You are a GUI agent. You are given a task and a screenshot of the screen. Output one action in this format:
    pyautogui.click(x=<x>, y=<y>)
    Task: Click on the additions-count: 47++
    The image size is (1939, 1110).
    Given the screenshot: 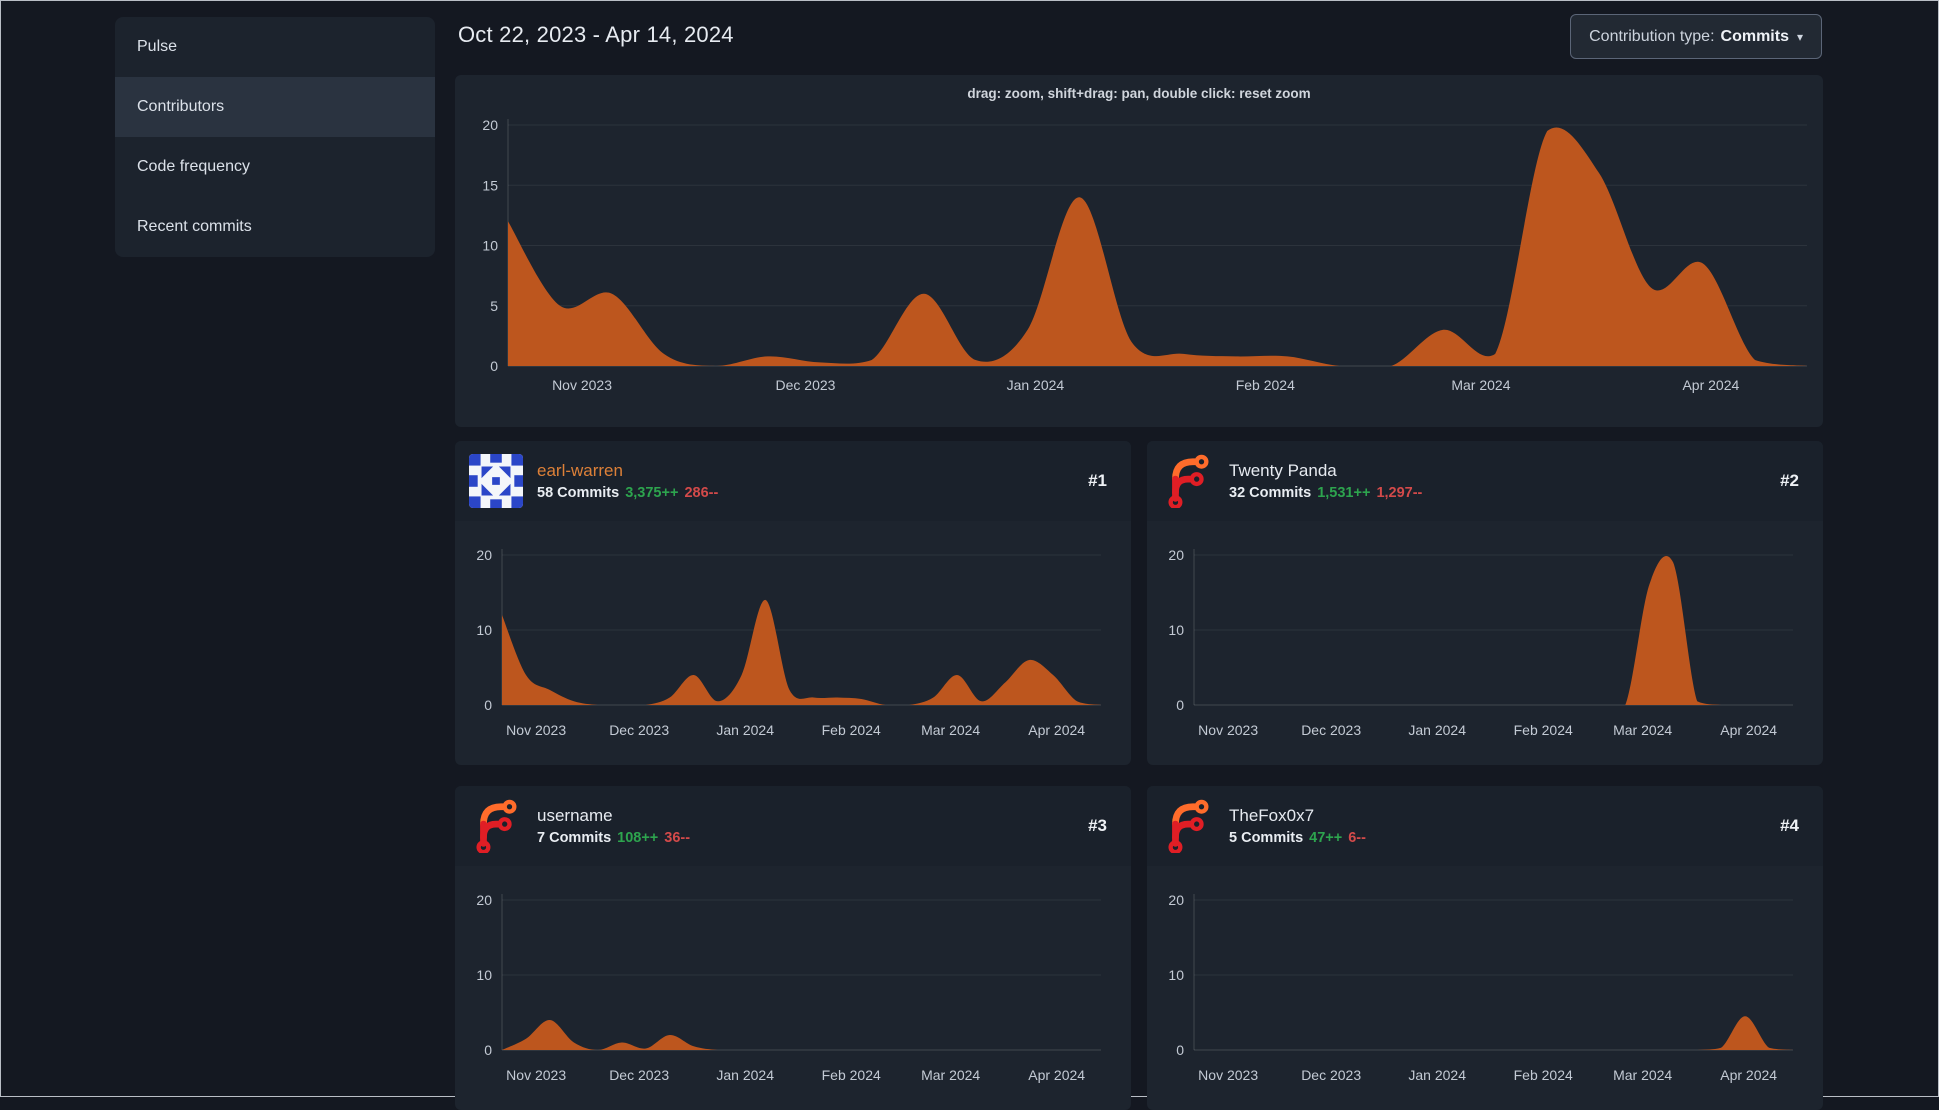 What is the action you would take?
    pyautogui.click(x=1326, y=838)
    